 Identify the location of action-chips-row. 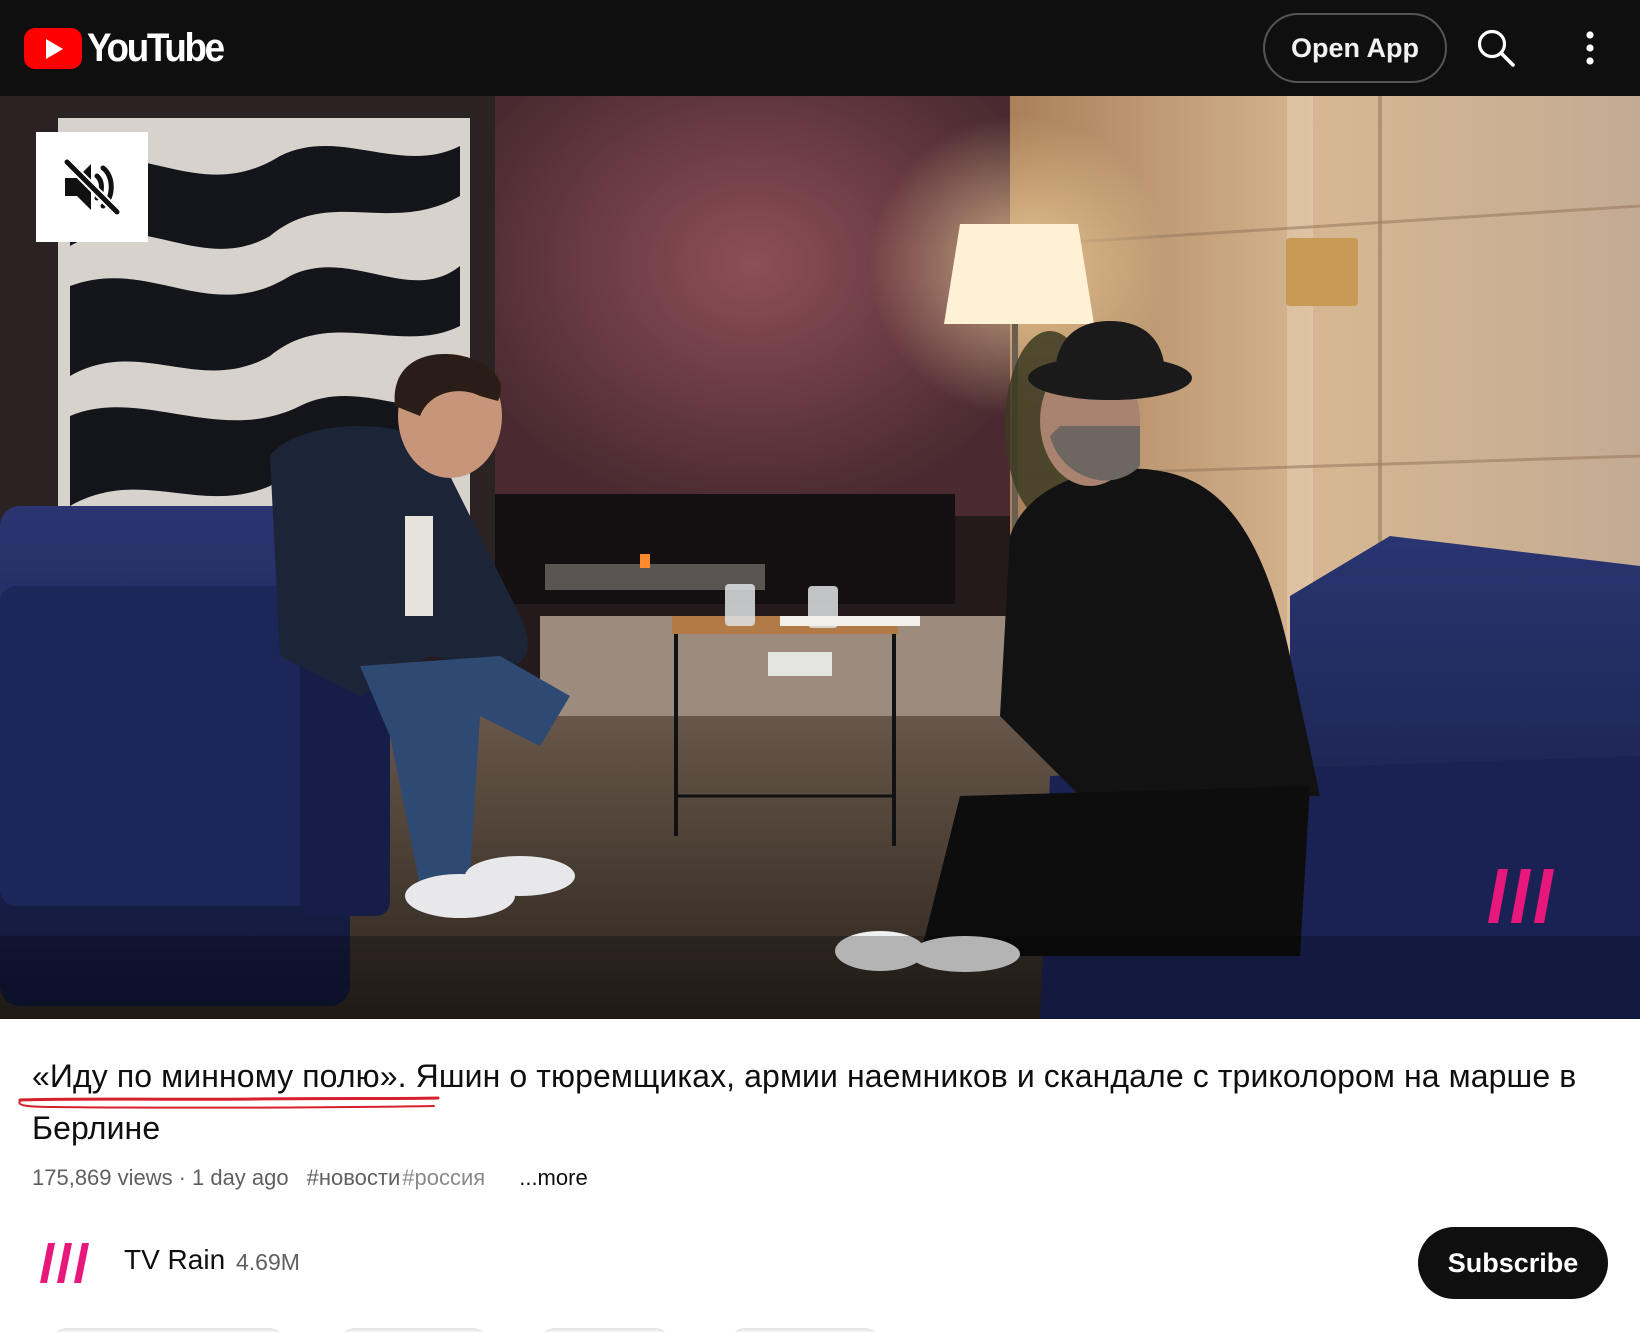
(820, 1327).